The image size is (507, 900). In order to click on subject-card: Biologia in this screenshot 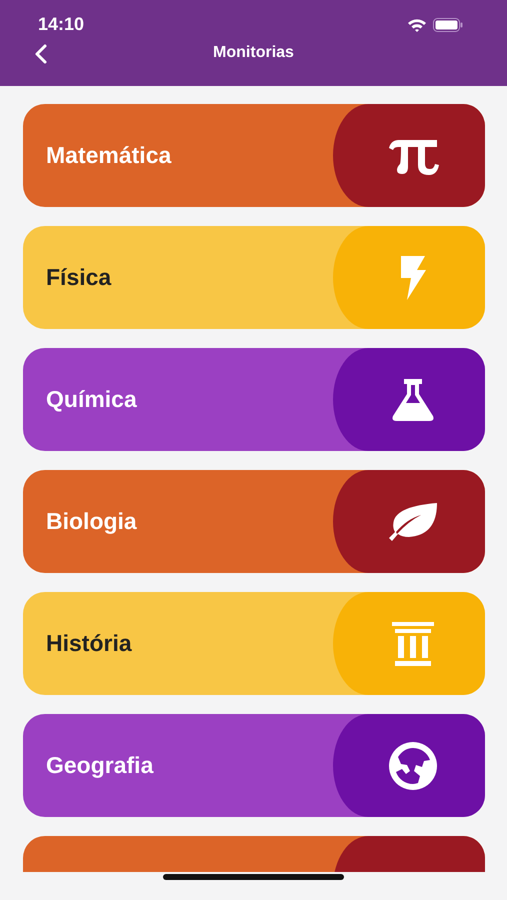, I will do `click(254, 521)`.